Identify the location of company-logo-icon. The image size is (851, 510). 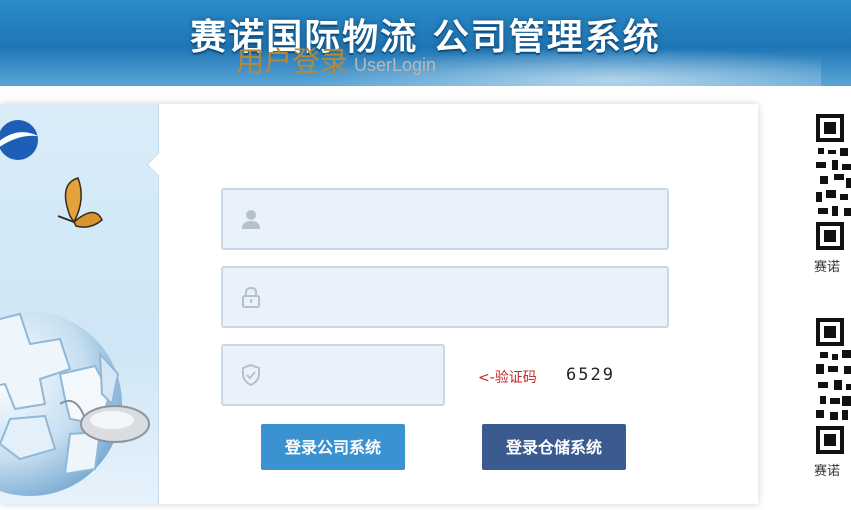
(19, 140).